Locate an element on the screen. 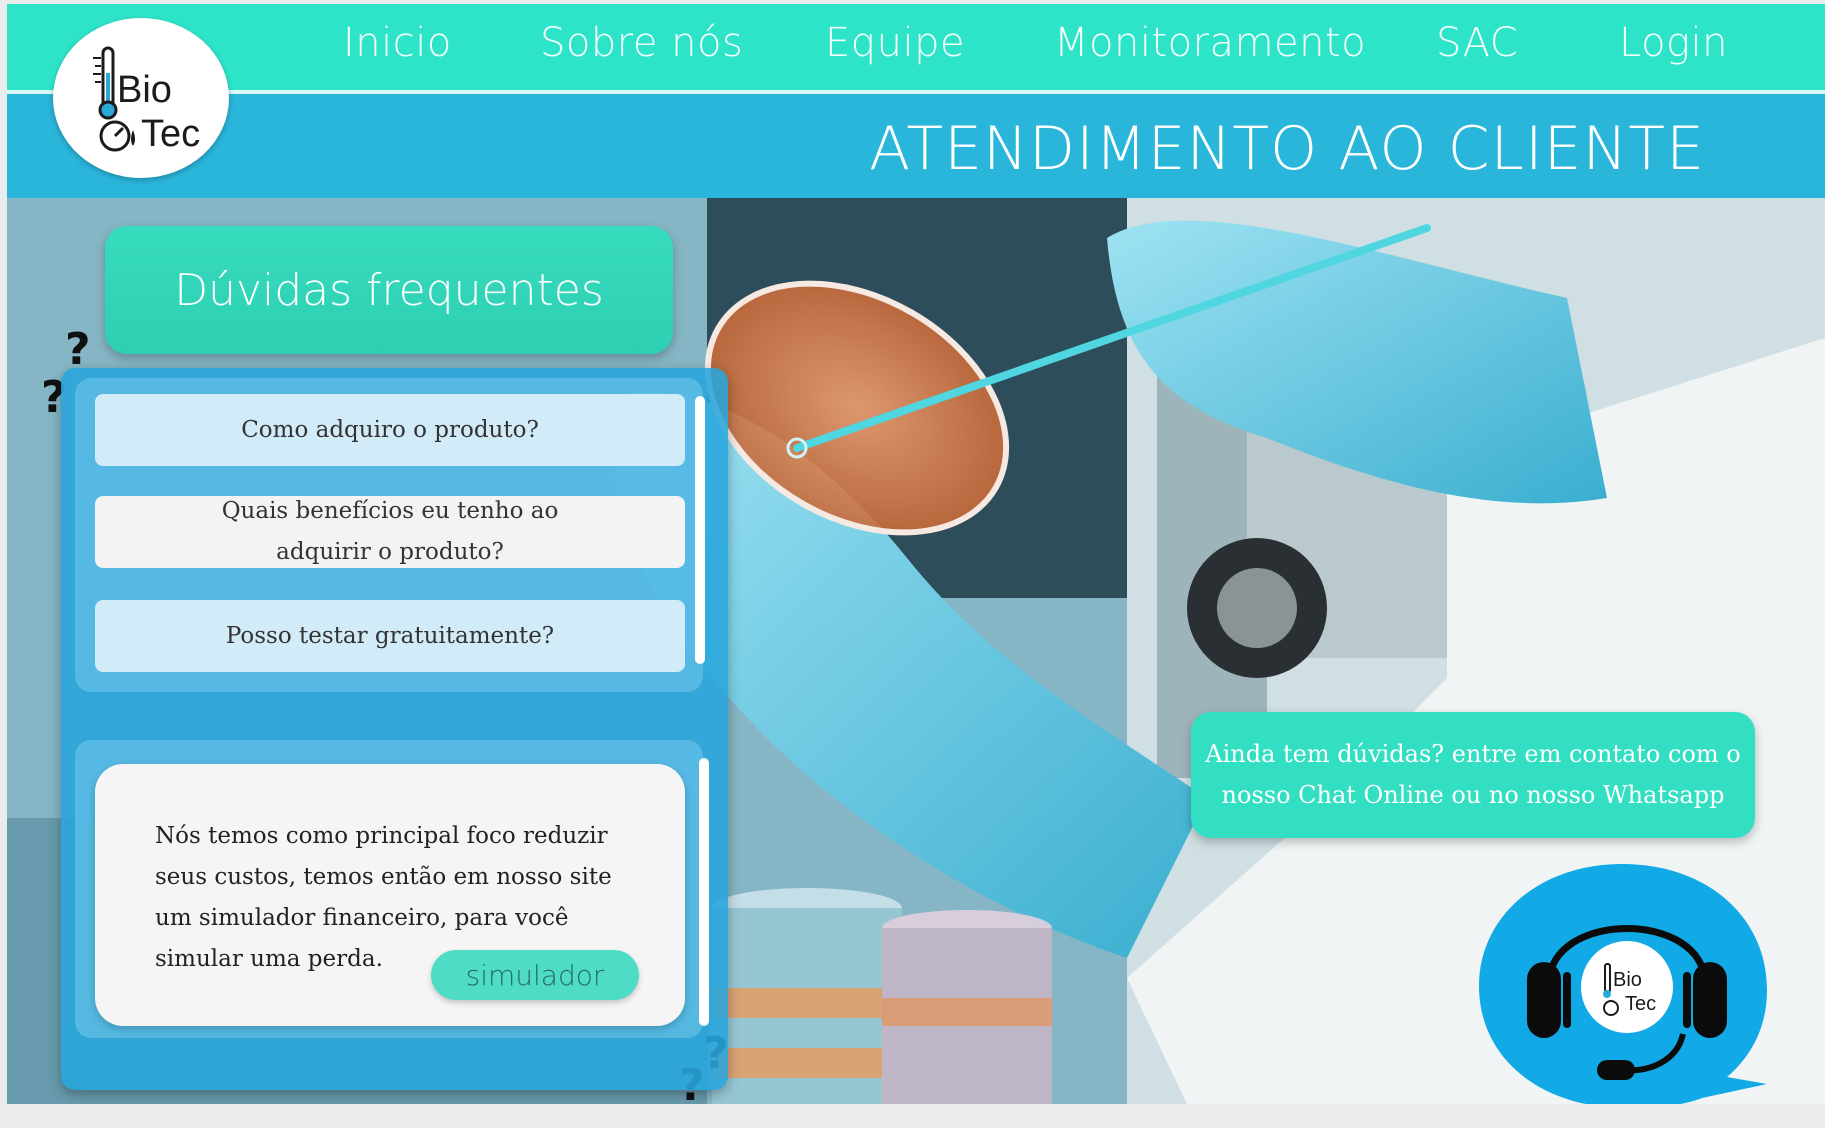 This screenshot has width=1825, height=1128. faq-question-1: Como adquiro o produto? is located at coordinates (390, 430).